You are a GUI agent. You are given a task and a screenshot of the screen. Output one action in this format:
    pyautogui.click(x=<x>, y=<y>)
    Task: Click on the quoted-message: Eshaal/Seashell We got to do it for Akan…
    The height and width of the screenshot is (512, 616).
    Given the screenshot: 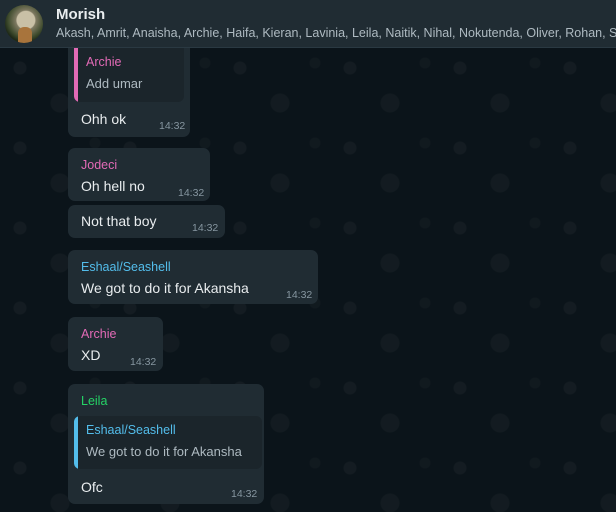 What is the action you would take?
    pyautogui.click(x=168, y=442)
    